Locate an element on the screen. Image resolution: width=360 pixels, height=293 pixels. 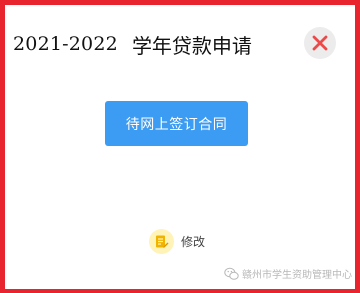
watermark-text: 赣州市学生资助管理中心 is located at coordinates (297, 275).